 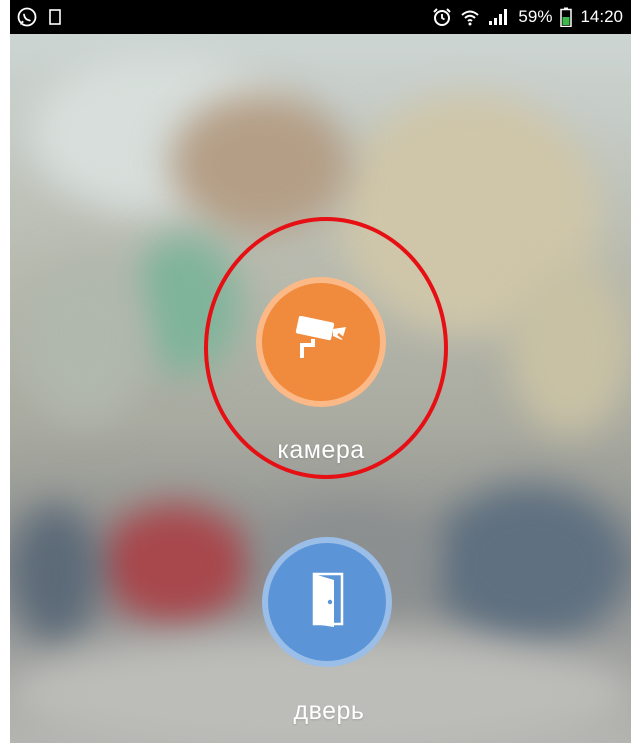 I want to click on signal-icon, so click(x=499, y=17).